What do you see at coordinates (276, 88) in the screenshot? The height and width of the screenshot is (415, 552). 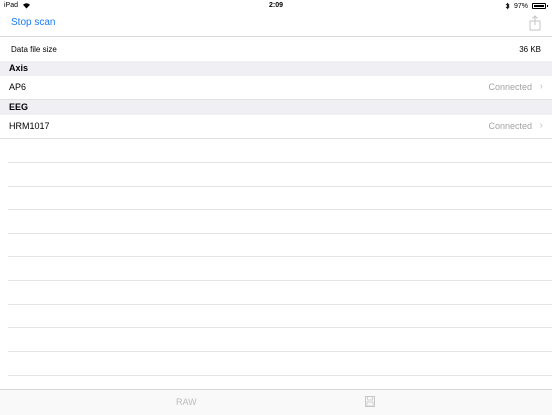 I see `device-row-ap6: AP6 Connected ›` at bounding box center [276, 88].